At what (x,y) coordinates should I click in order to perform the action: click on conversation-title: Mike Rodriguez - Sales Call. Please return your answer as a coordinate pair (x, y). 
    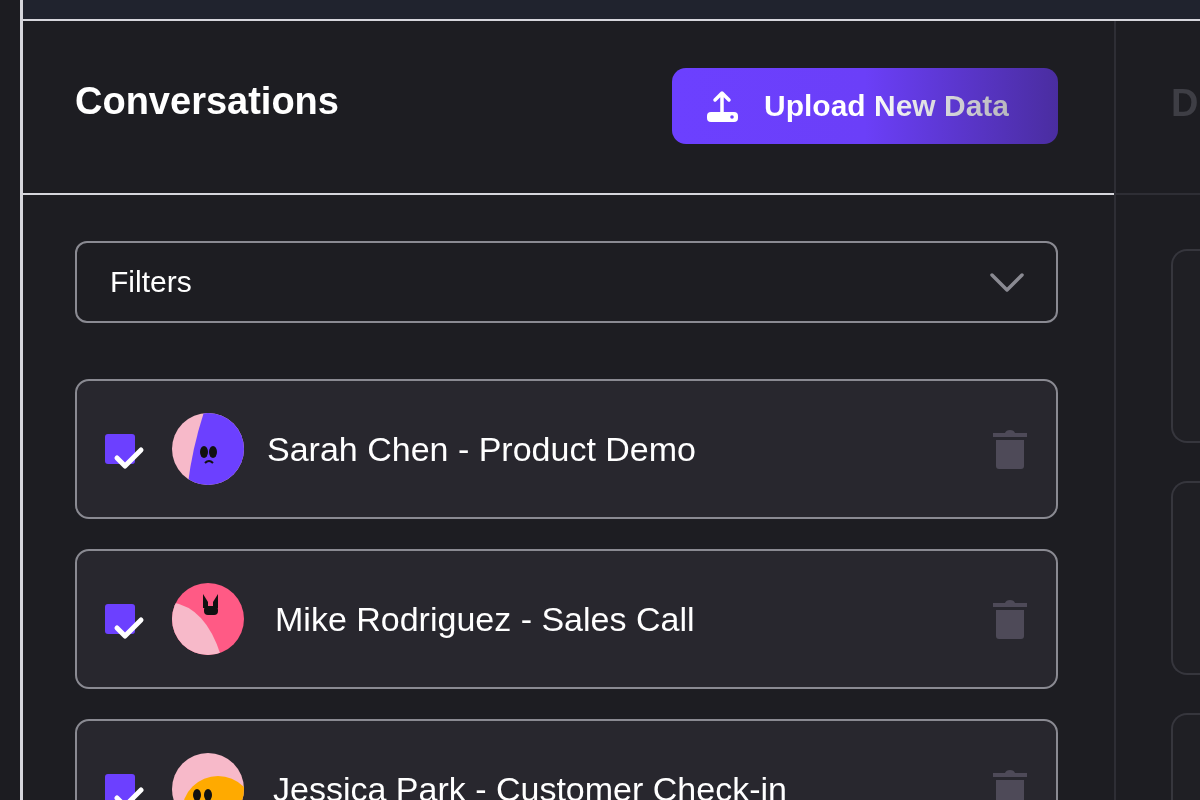
    Looking at the image, I should click on (485, 619).